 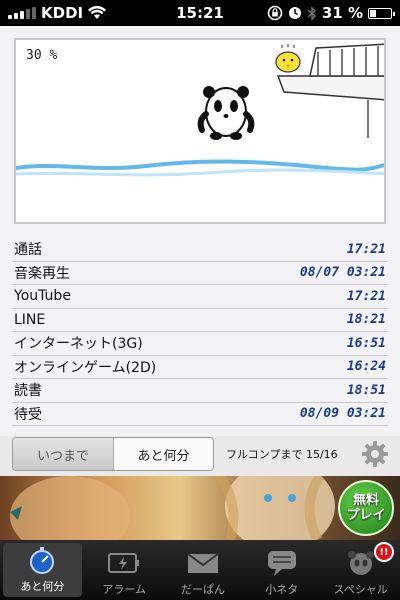 What do you see at coordinates (311, 13) in the screenshot?
I see `bluetooth-icon` at bounding box center [311, 13].